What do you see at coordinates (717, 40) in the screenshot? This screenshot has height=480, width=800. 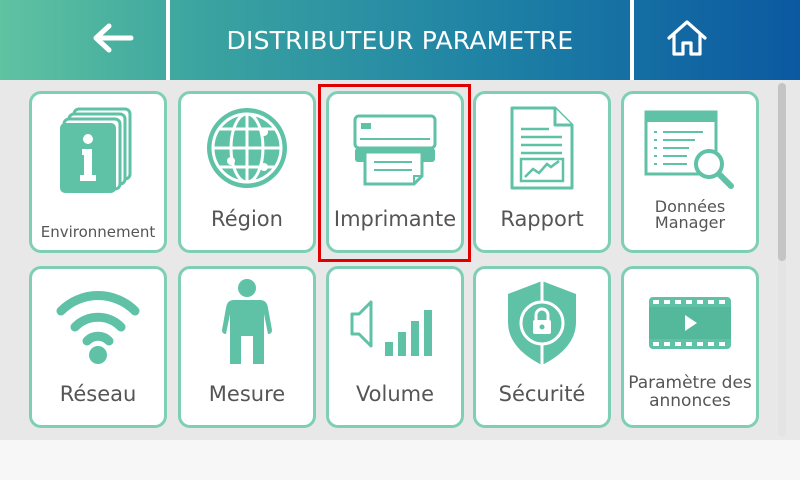 I see `home-button` at bounding box center [717, 40].